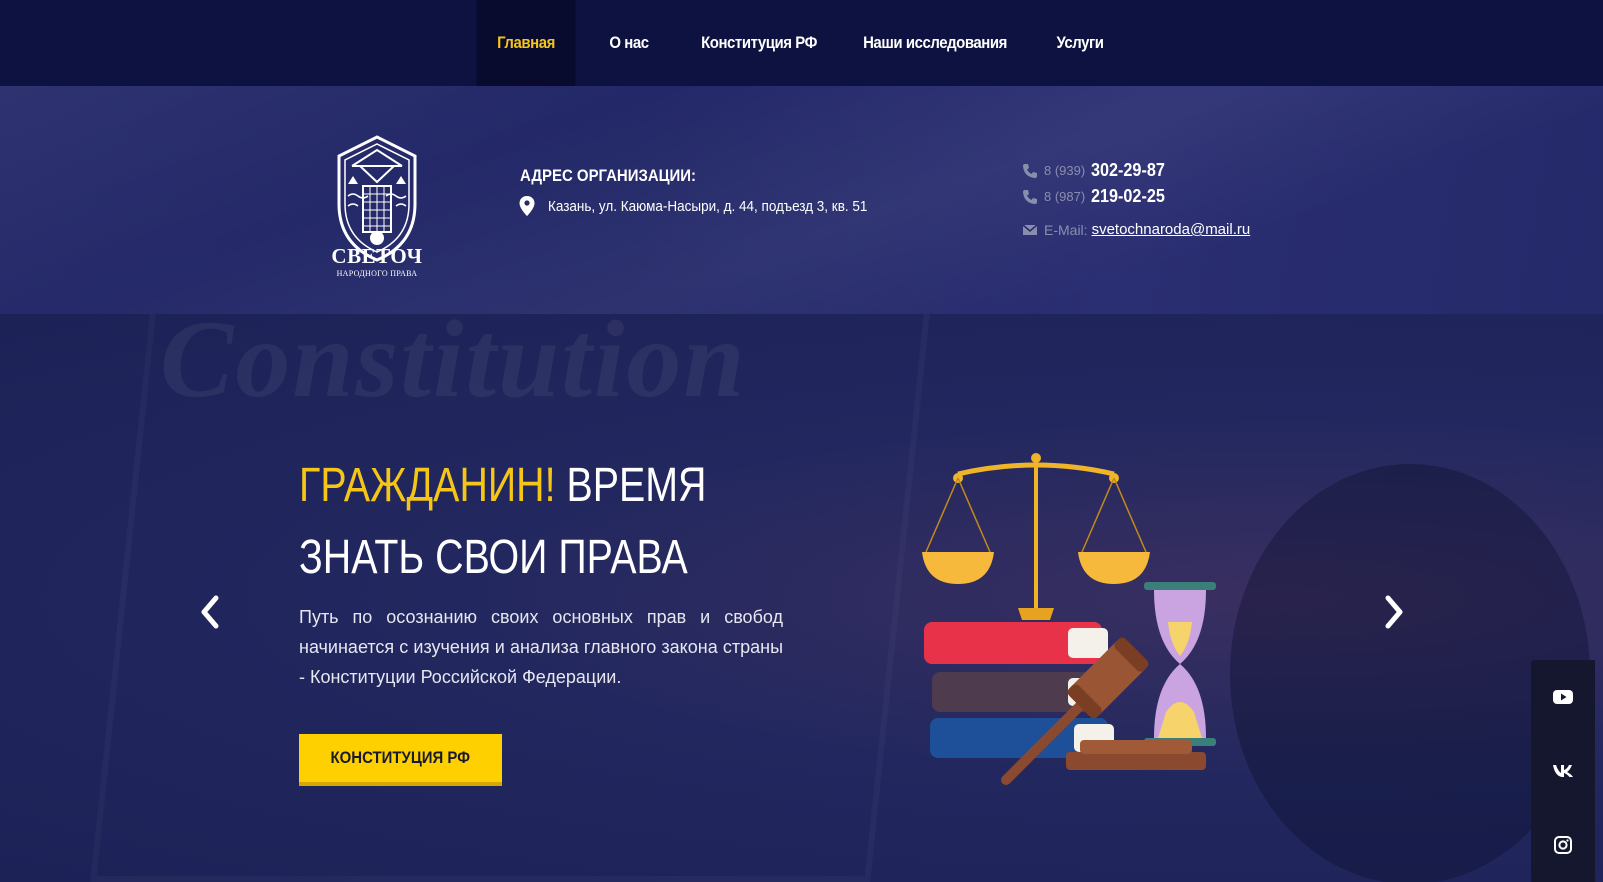 This screenshot has height=882, width=1603. What do you see at coordinates (502, 522) in the screenshot?
I see `hero-headline: ГРАЖДАНИН! ВРЕМЯ ЗНАТЬ СВОИ ПРАВА` at bounding box center [502, 522].